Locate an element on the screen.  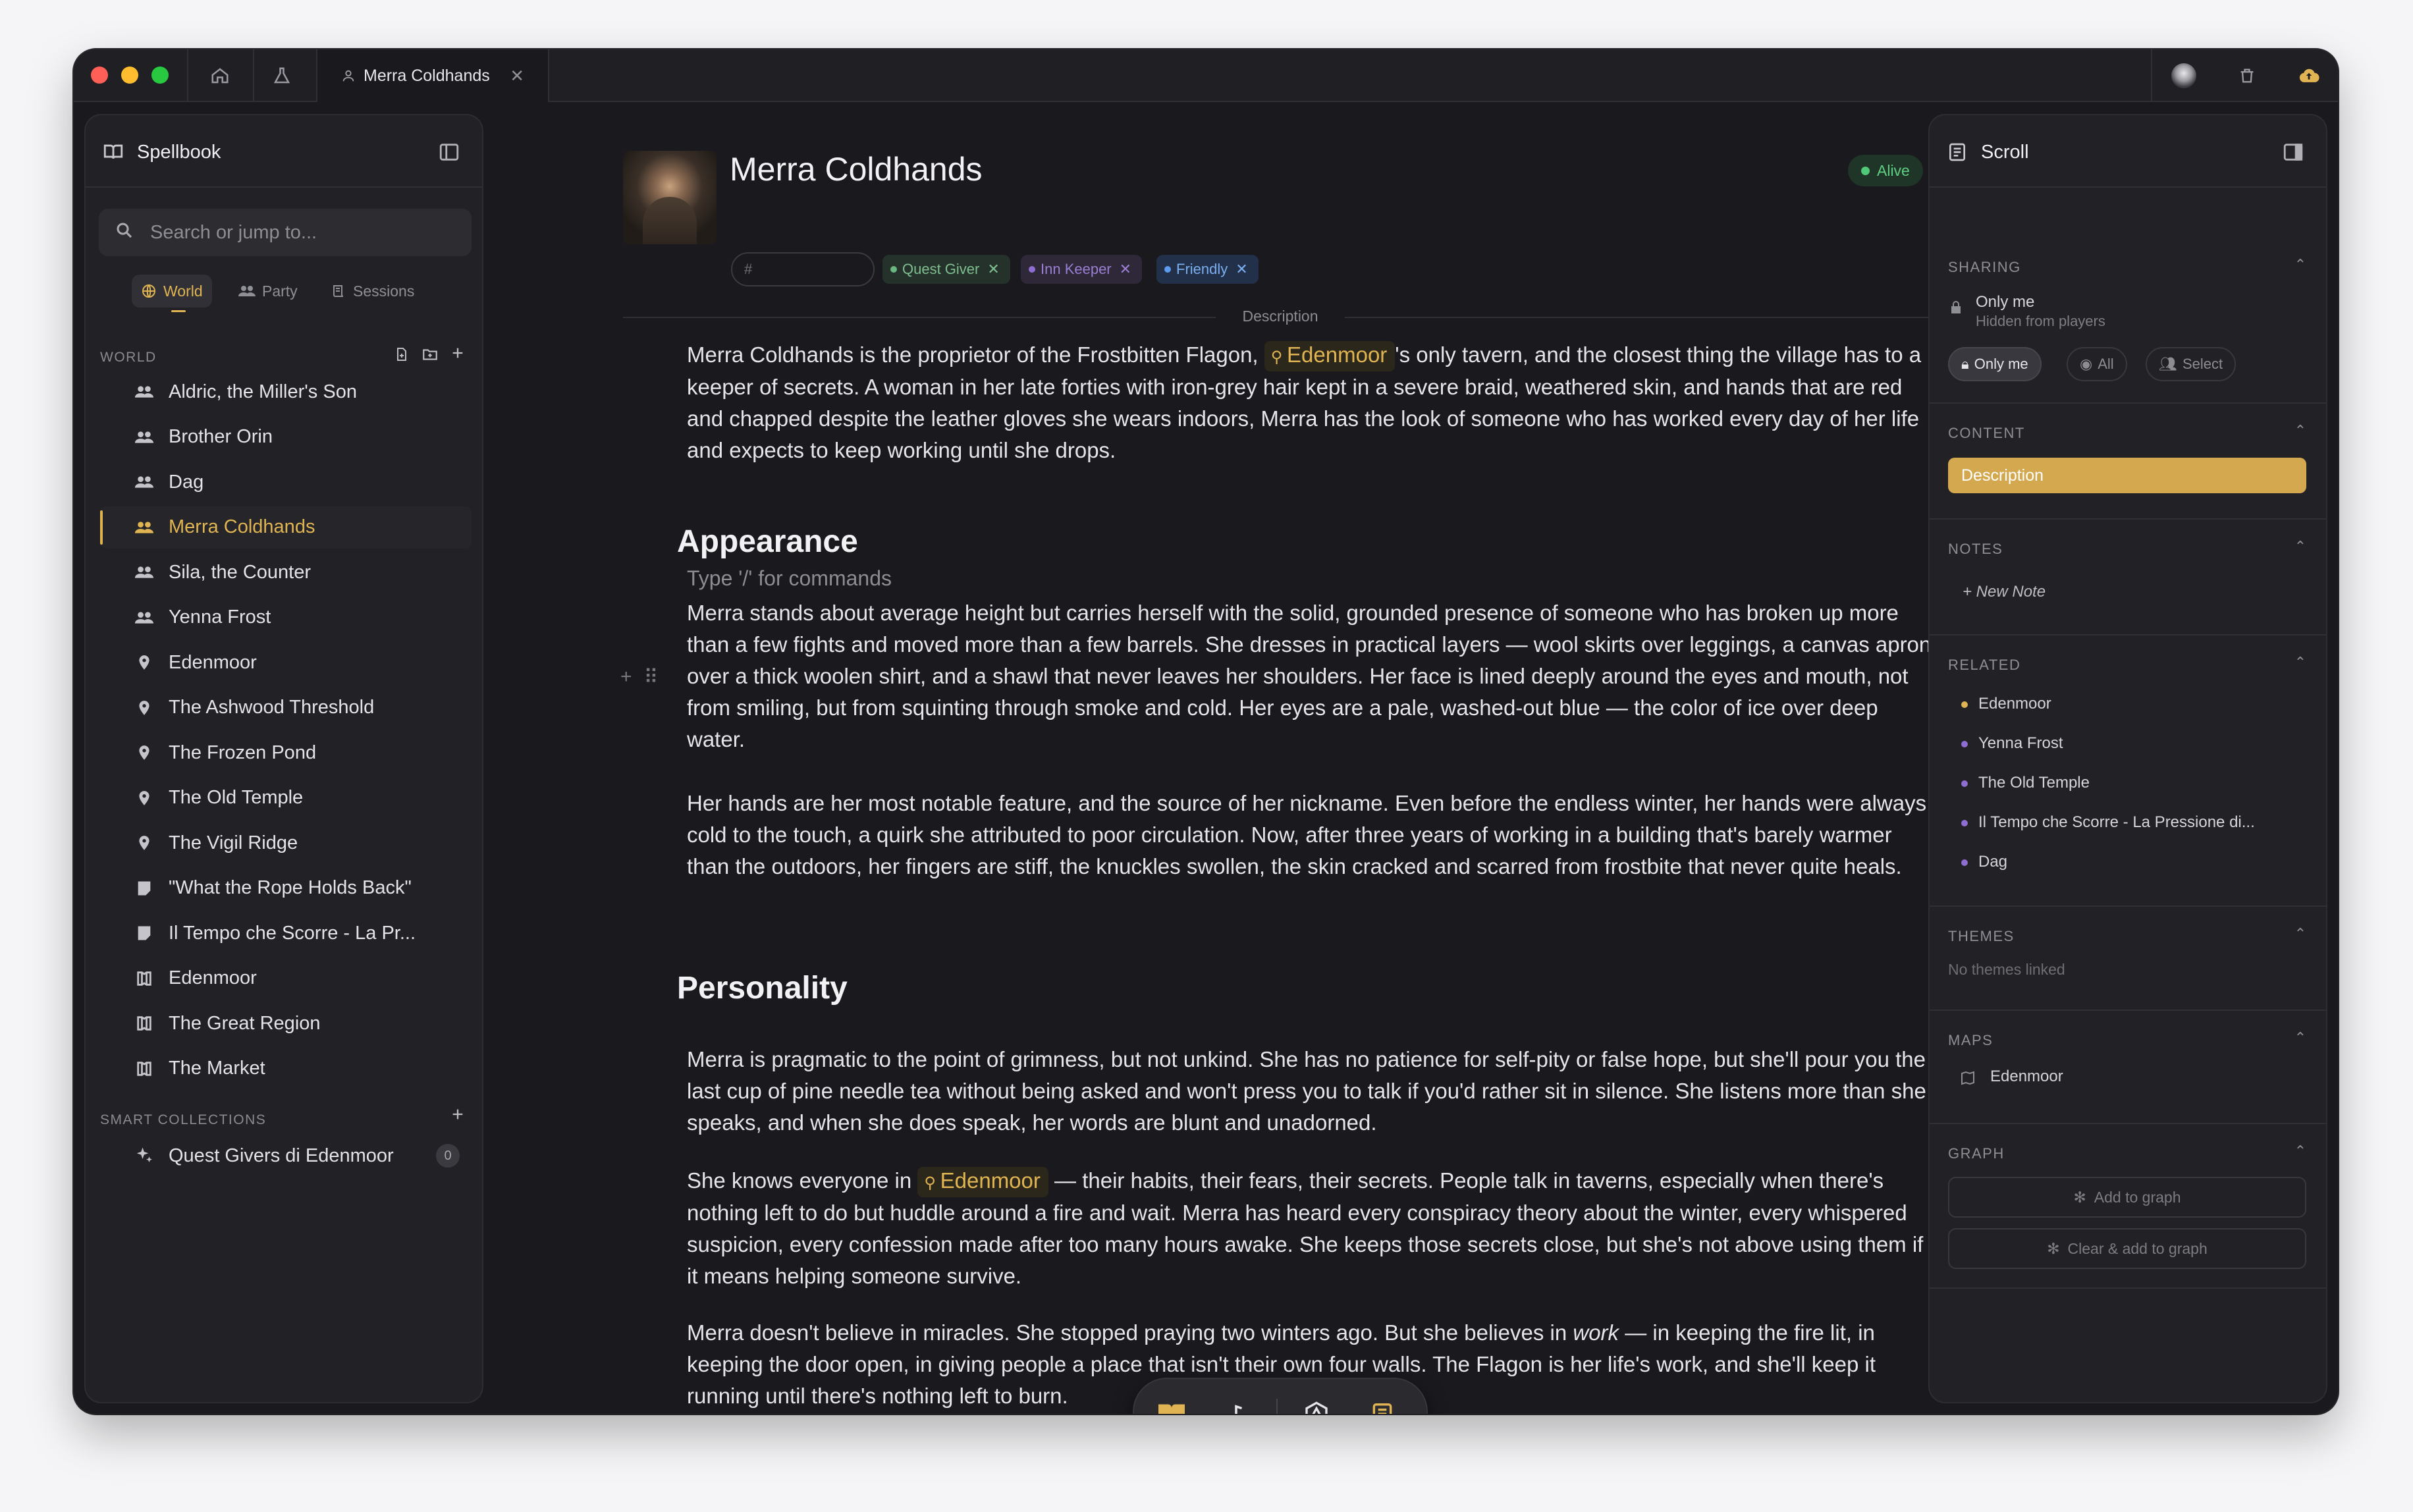
collapse-sidebar-icon is located at coordinates (449, 152).